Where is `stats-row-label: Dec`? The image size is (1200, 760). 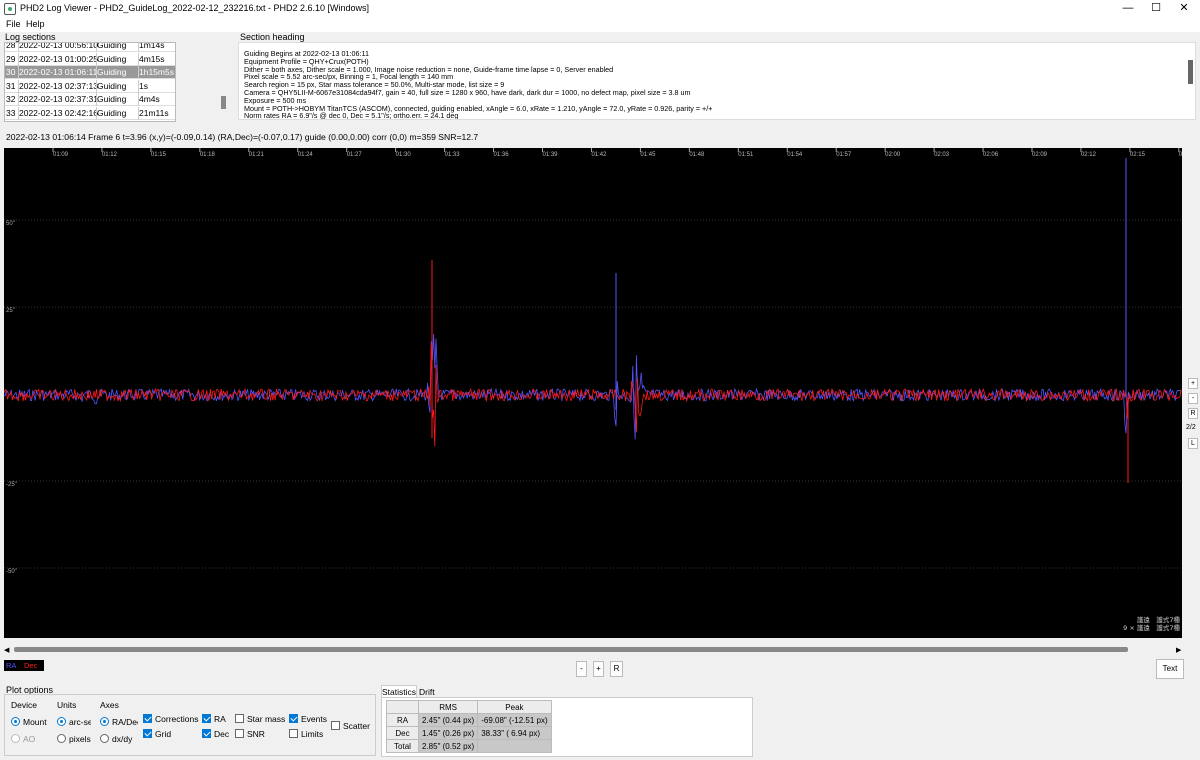
stats-row-label: Dec is located at coordinates (402, 733).